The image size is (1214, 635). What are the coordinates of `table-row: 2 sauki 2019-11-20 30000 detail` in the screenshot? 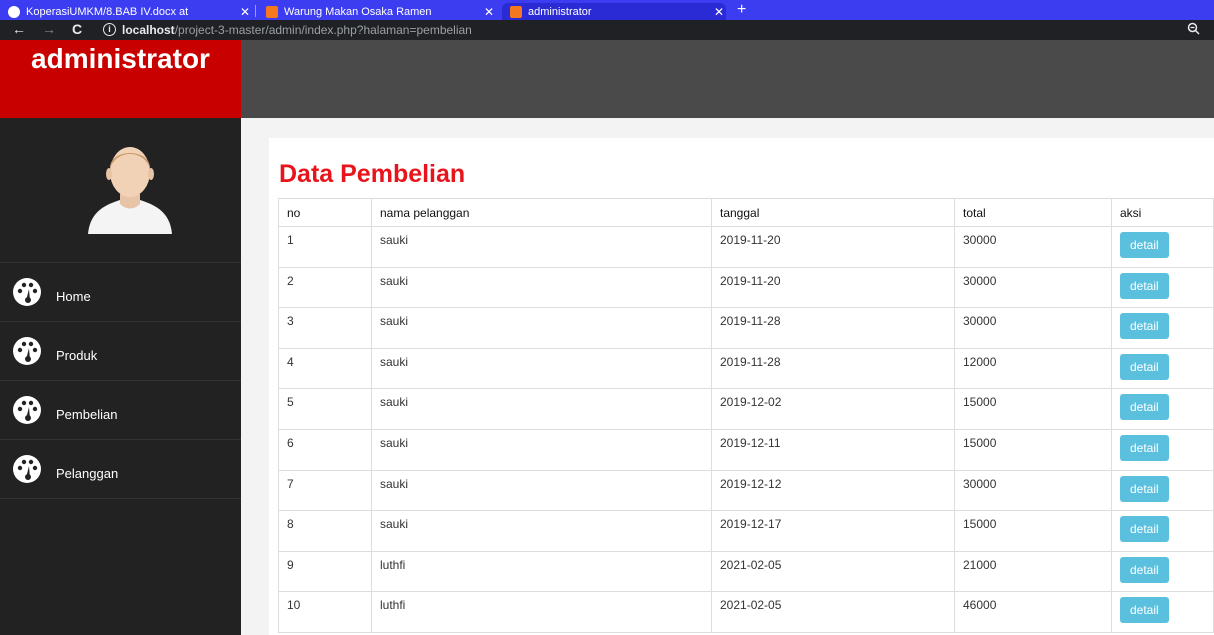 It's located at (746, 287).